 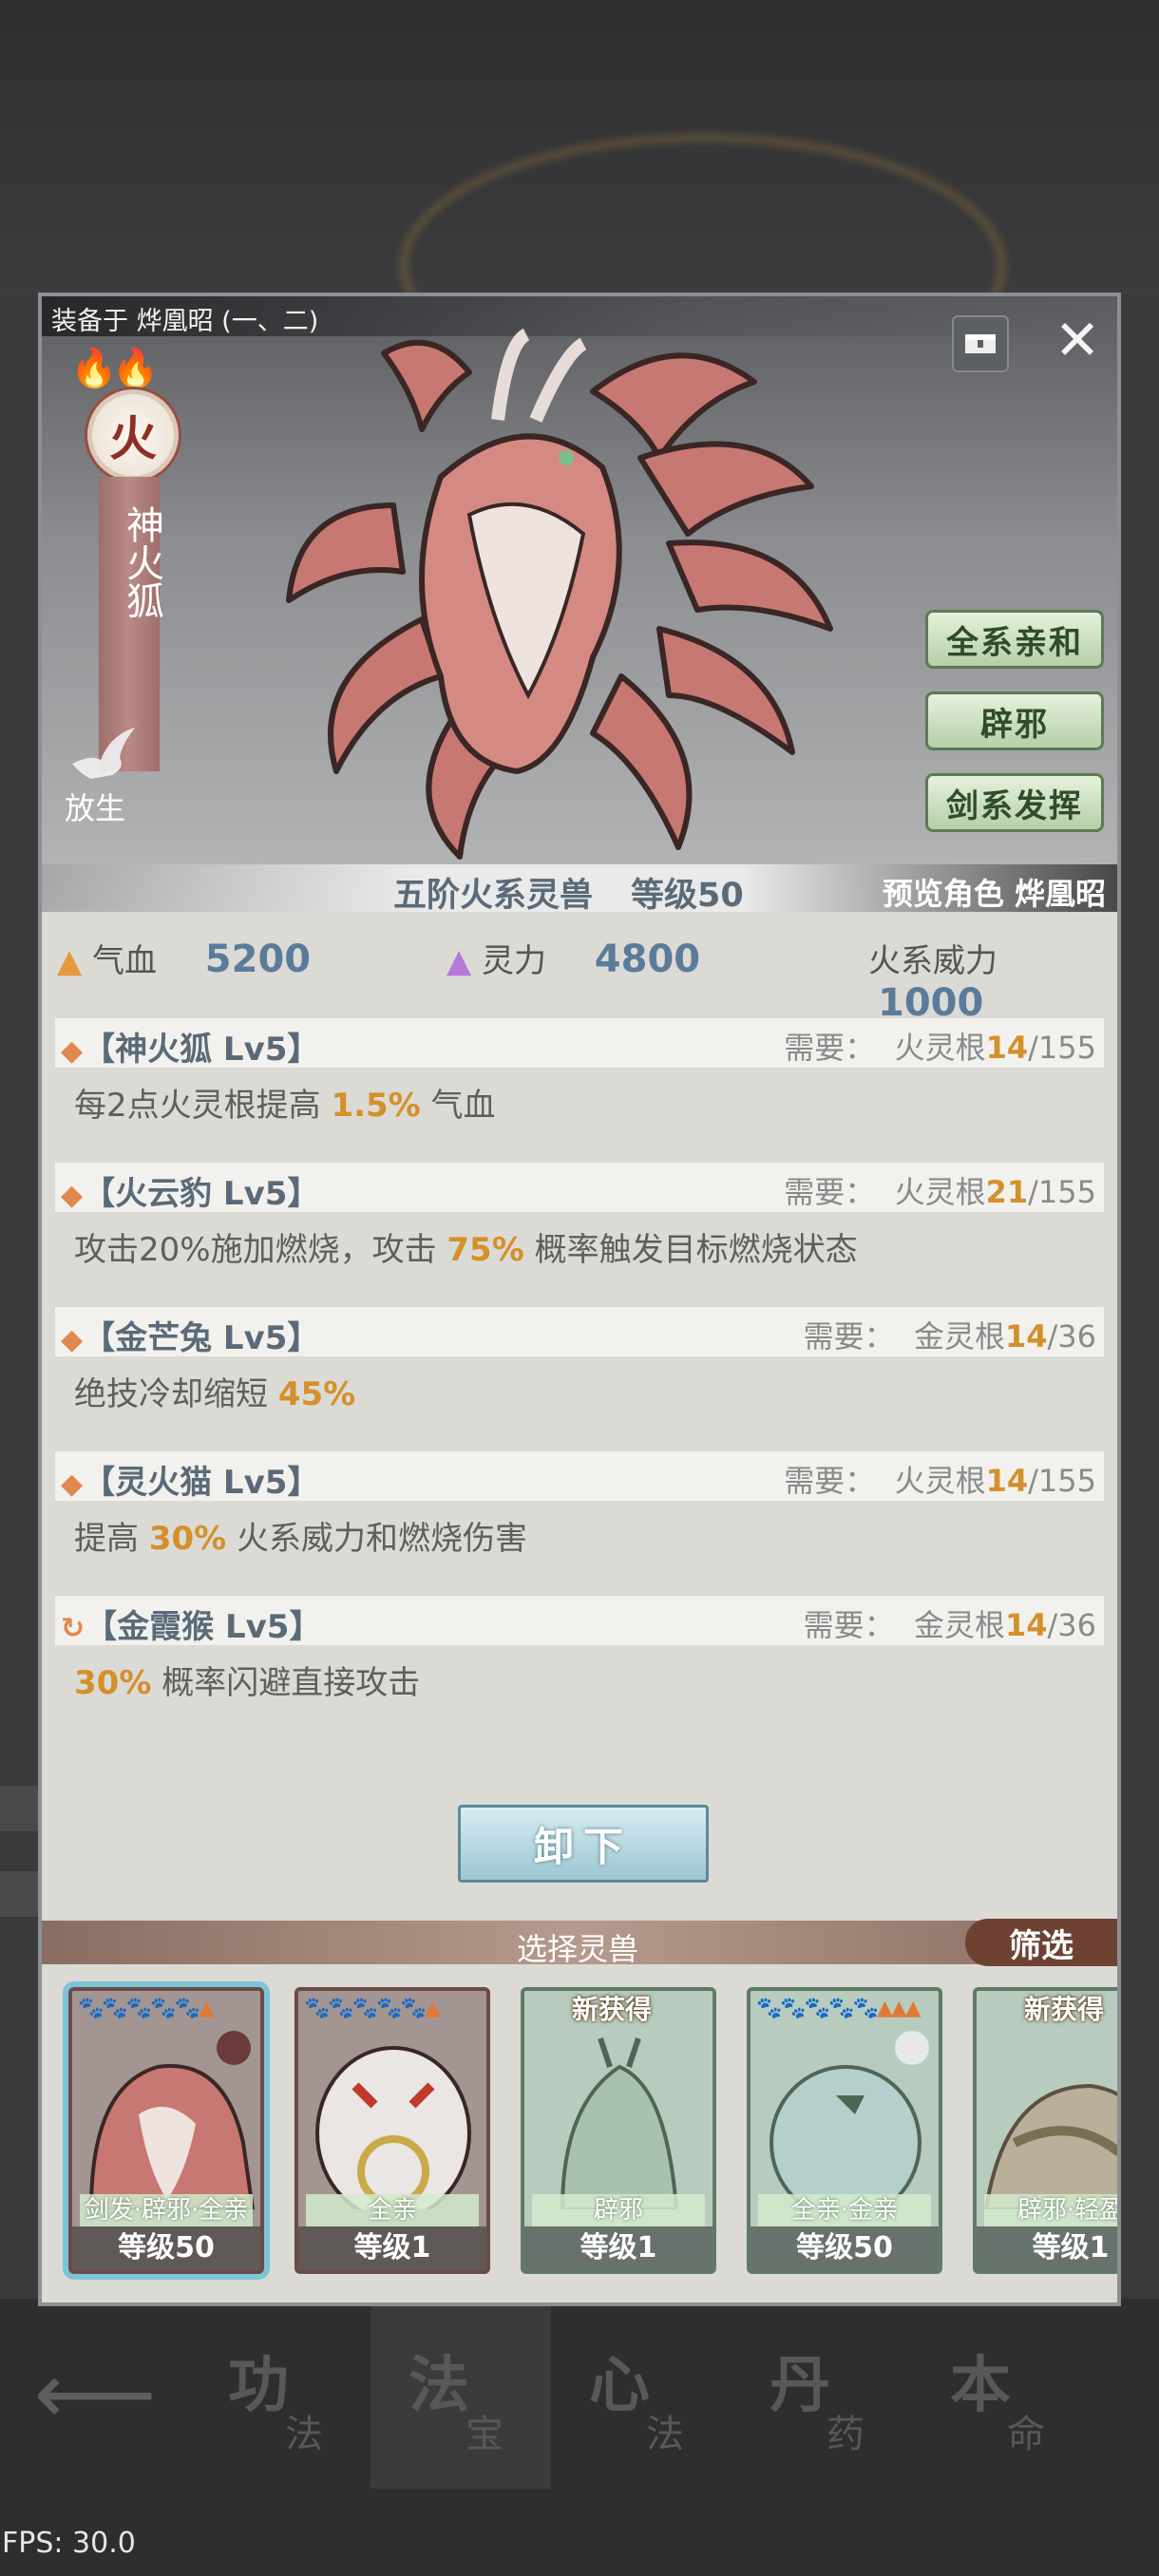 I want to click on desc-highlight: 1.5%, so click(x=376, y=1106).